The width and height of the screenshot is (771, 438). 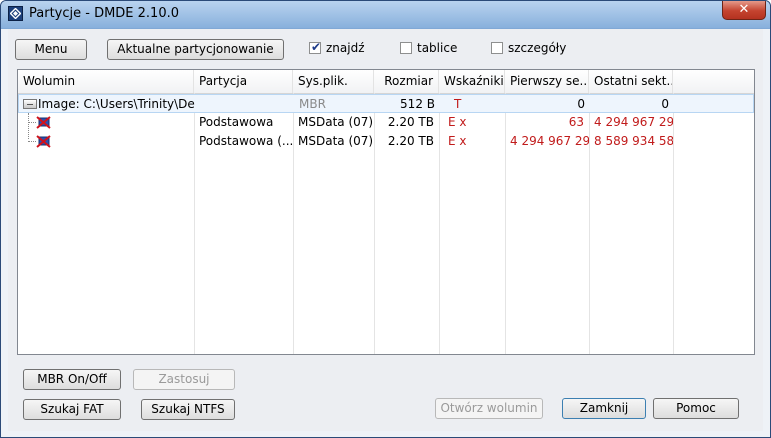 What do you see at coordinates (713, 81) in the screenshot?
I see `column-filler` at bounding box center [713, 81].